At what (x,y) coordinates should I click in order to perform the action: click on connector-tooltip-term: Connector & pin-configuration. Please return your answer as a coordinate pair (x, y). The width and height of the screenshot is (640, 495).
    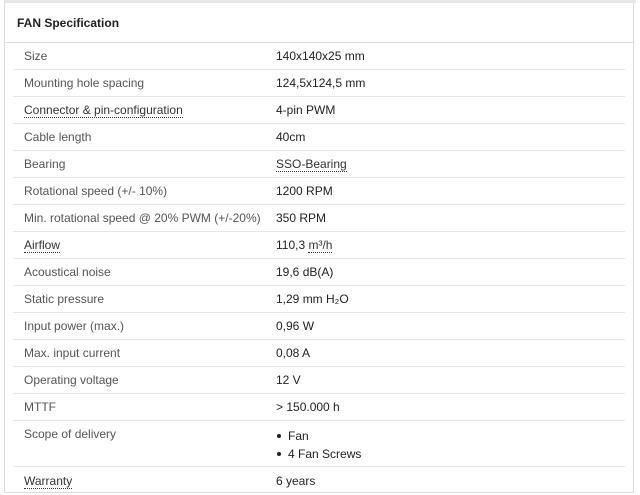
    Looking at the image, I should click on (103, 110).